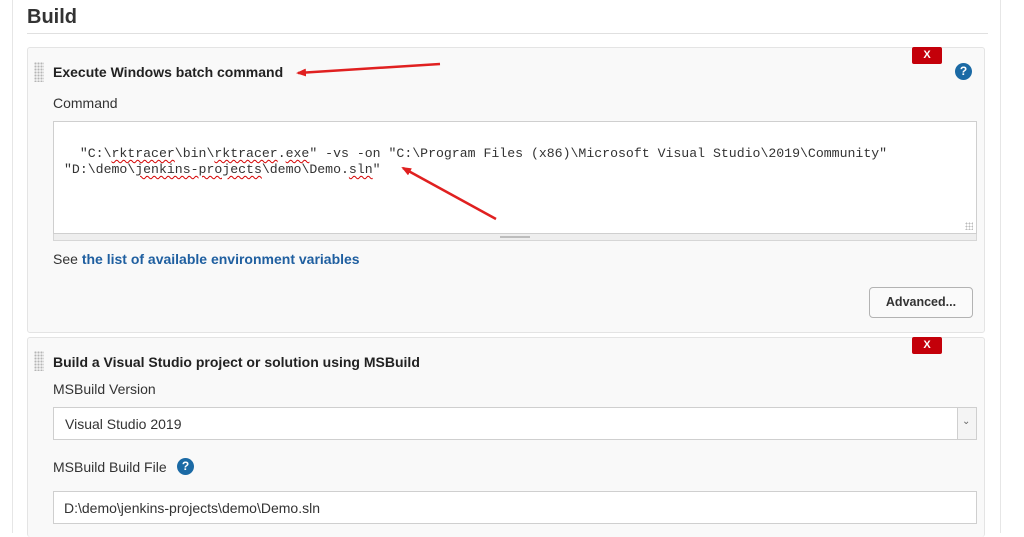 The image size is (1024, 537). What do you see at coordinates (376, 169) in the screenshot?
I see `command-text: "` at bounding box center [376, 169].